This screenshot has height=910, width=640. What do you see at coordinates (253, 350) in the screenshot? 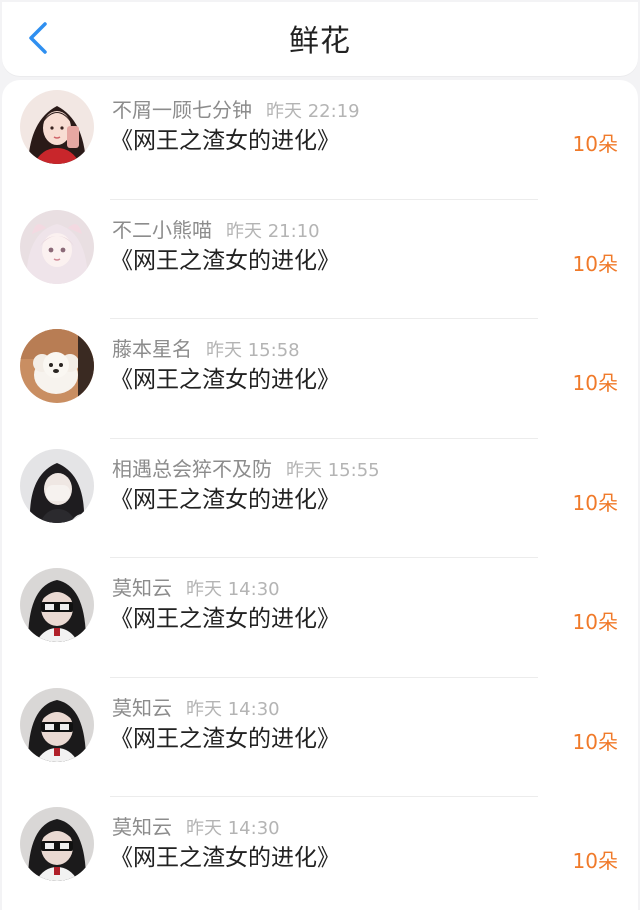
I see `timestamp: 昨天 15:58` at bounding box center [253, 350].